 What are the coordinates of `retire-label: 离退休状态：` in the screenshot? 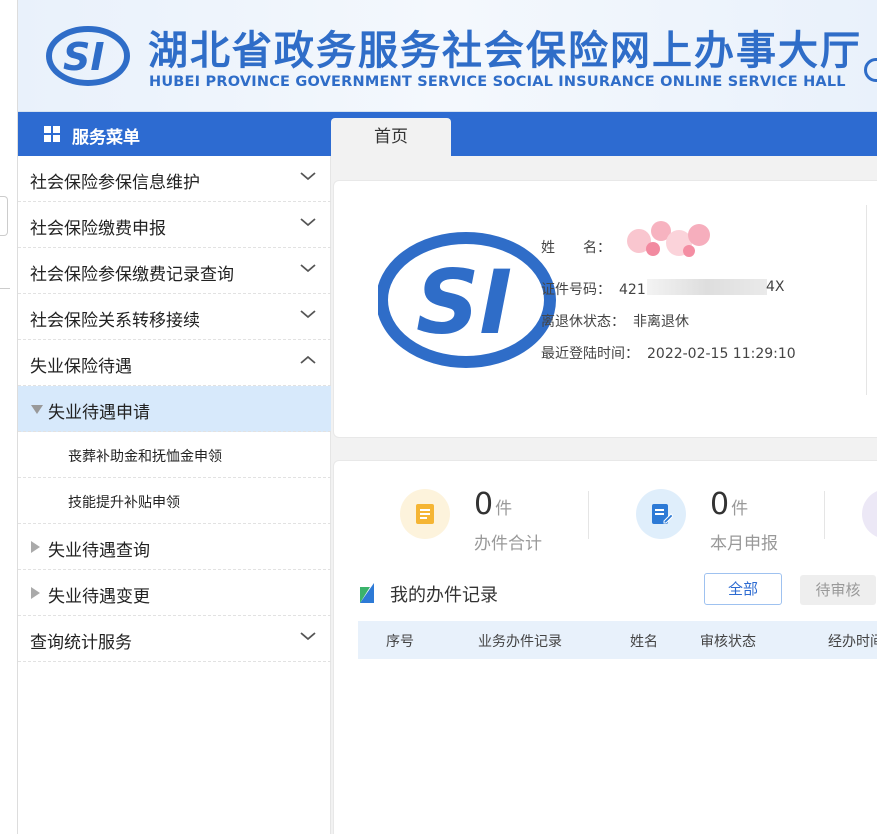 It's located at (583, 322).